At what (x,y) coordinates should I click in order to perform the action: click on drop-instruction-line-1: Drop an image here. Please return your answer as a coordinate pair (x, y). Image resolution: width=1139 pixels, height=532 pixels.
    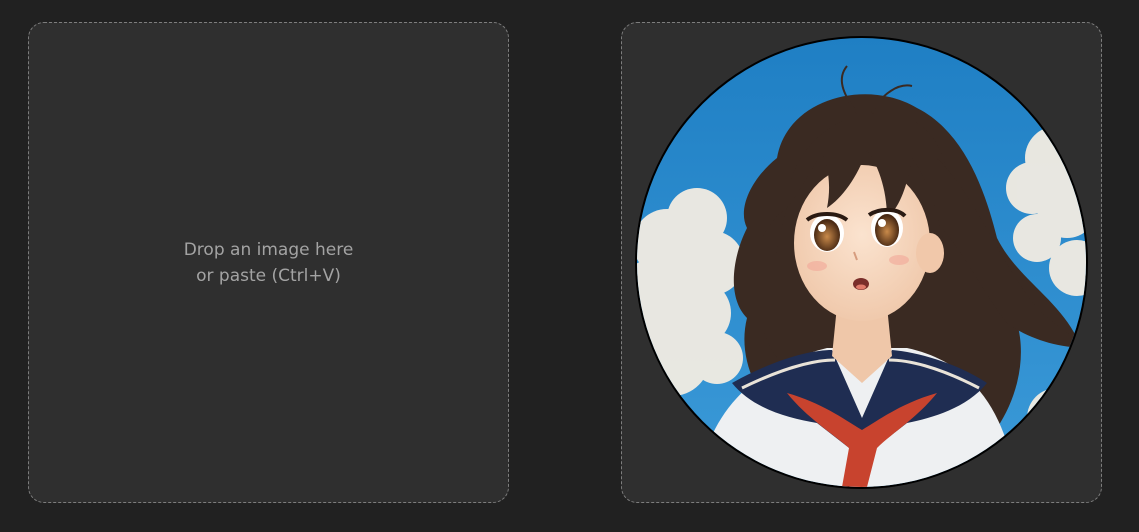
    Looking at the image, I should click on (268, 250).